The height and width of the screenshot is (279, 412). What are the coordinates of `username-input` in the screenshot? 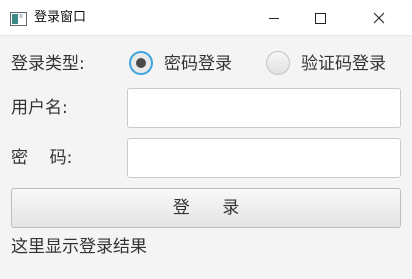 It's located at (264, 108).